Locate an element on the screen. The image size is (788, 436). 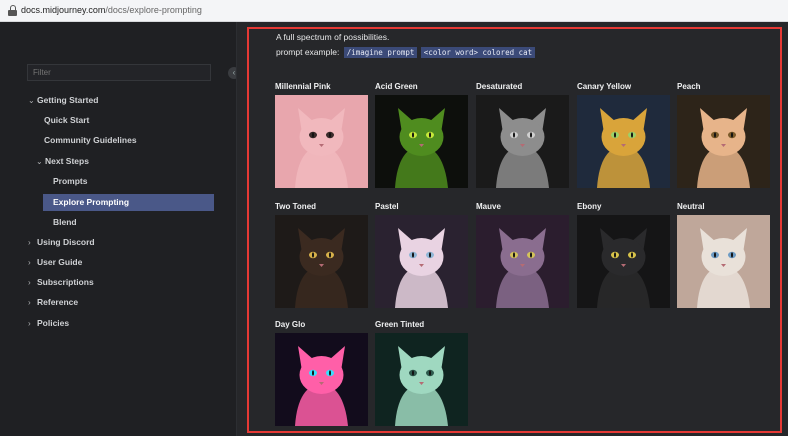
sidebar-item-quick-start: Quick Start is located at coordinates (66, 120).